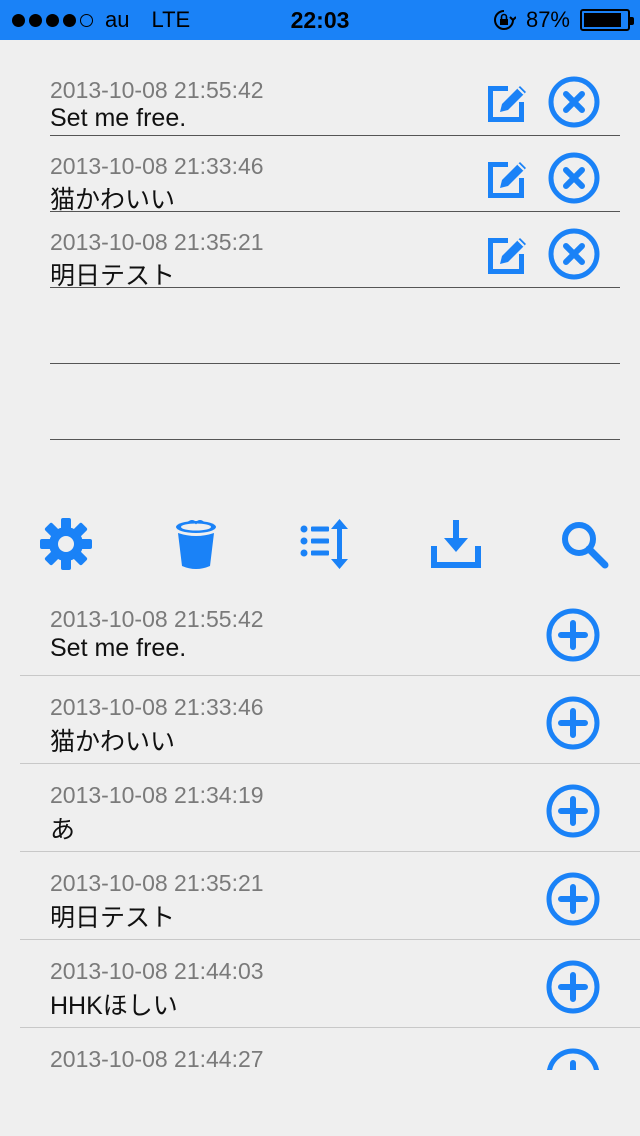  What do you see at coordinates (607, 20) in the screenshot?
I see `battery-icon` at bounding box center [607, 20].